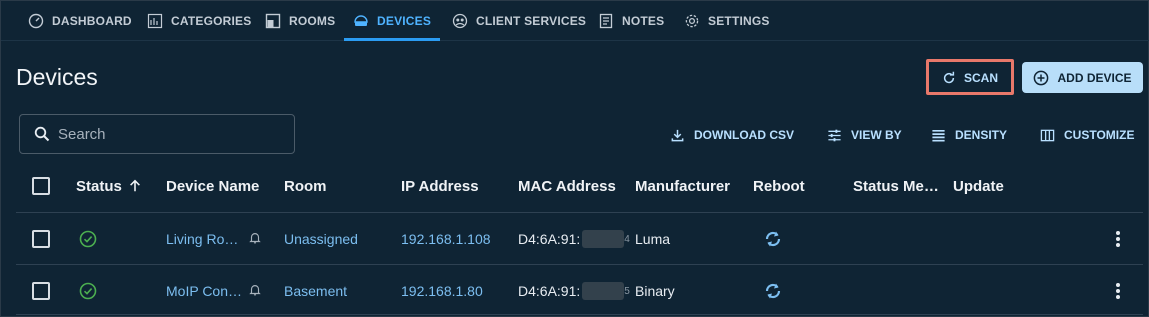 This screenshot has height=317, width=1149. I want to click on client-services-icon, so click(460, 21).